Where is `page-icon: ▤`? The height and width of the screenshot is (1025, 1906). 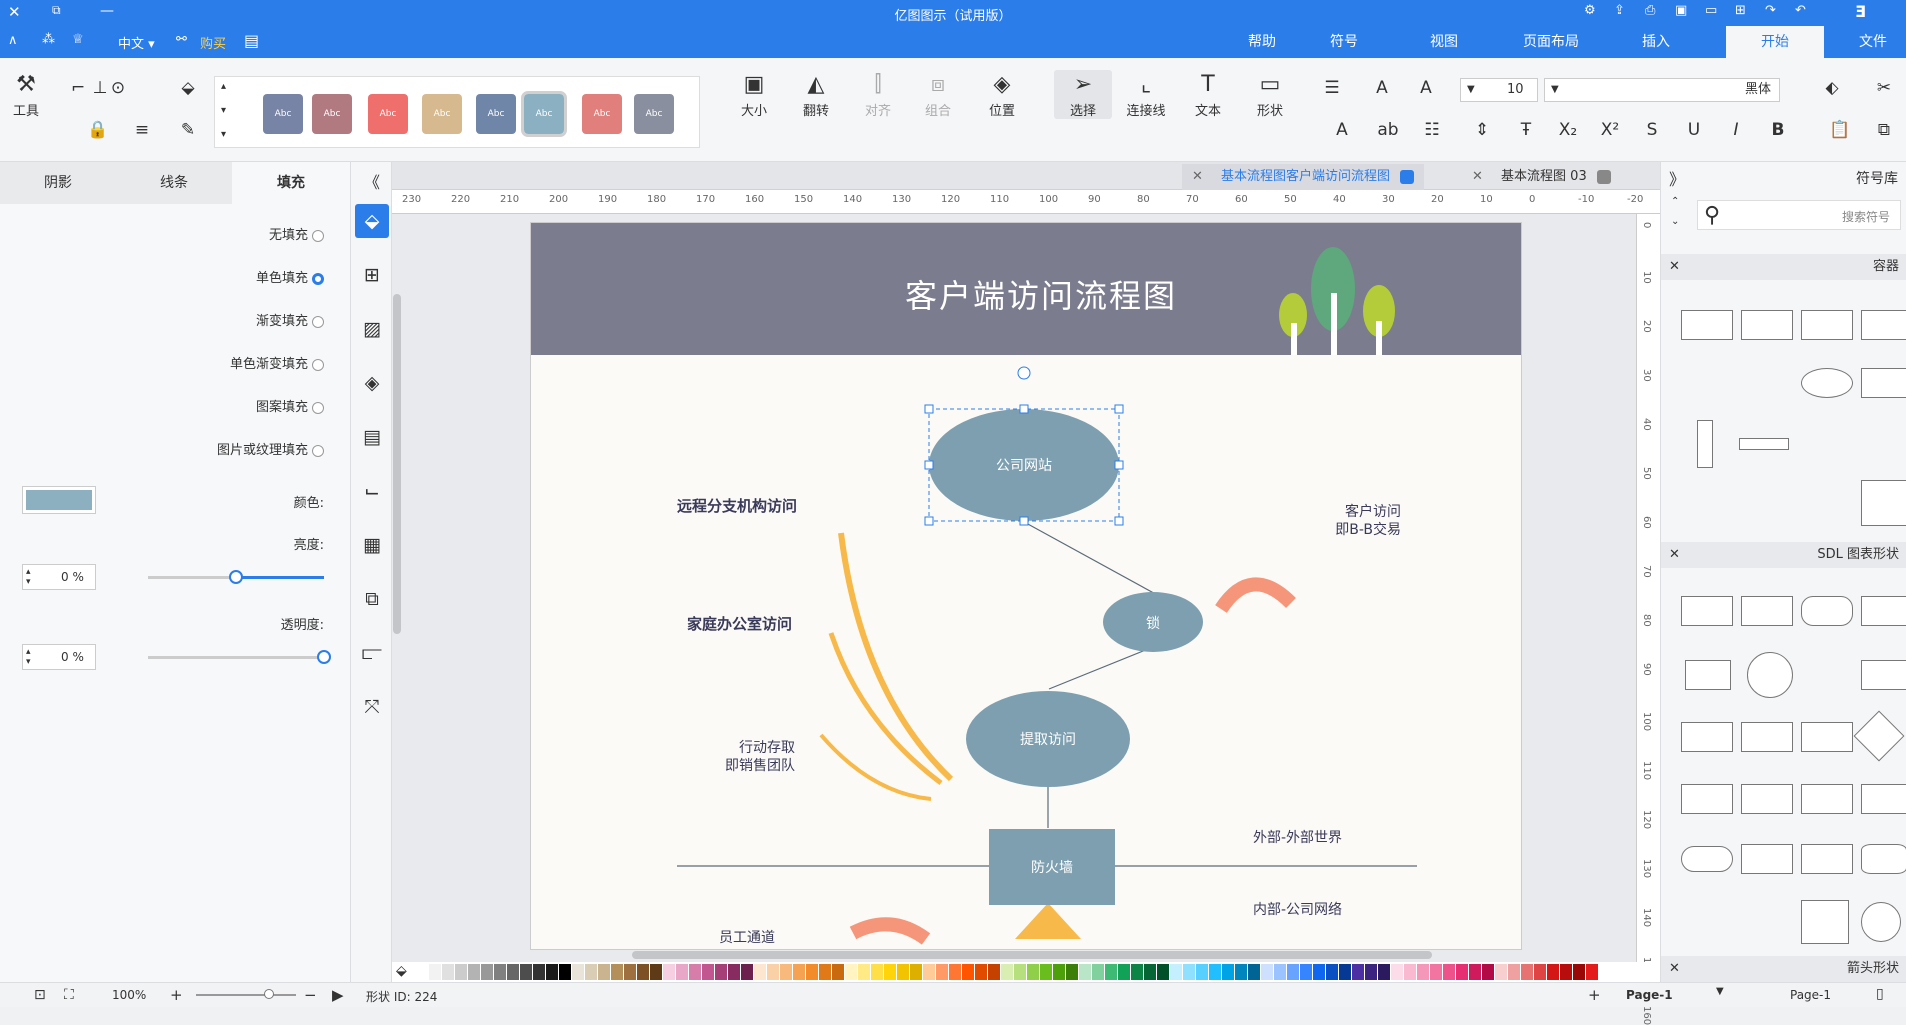
page-icon: ▤ is located at coordinates (372, 437).